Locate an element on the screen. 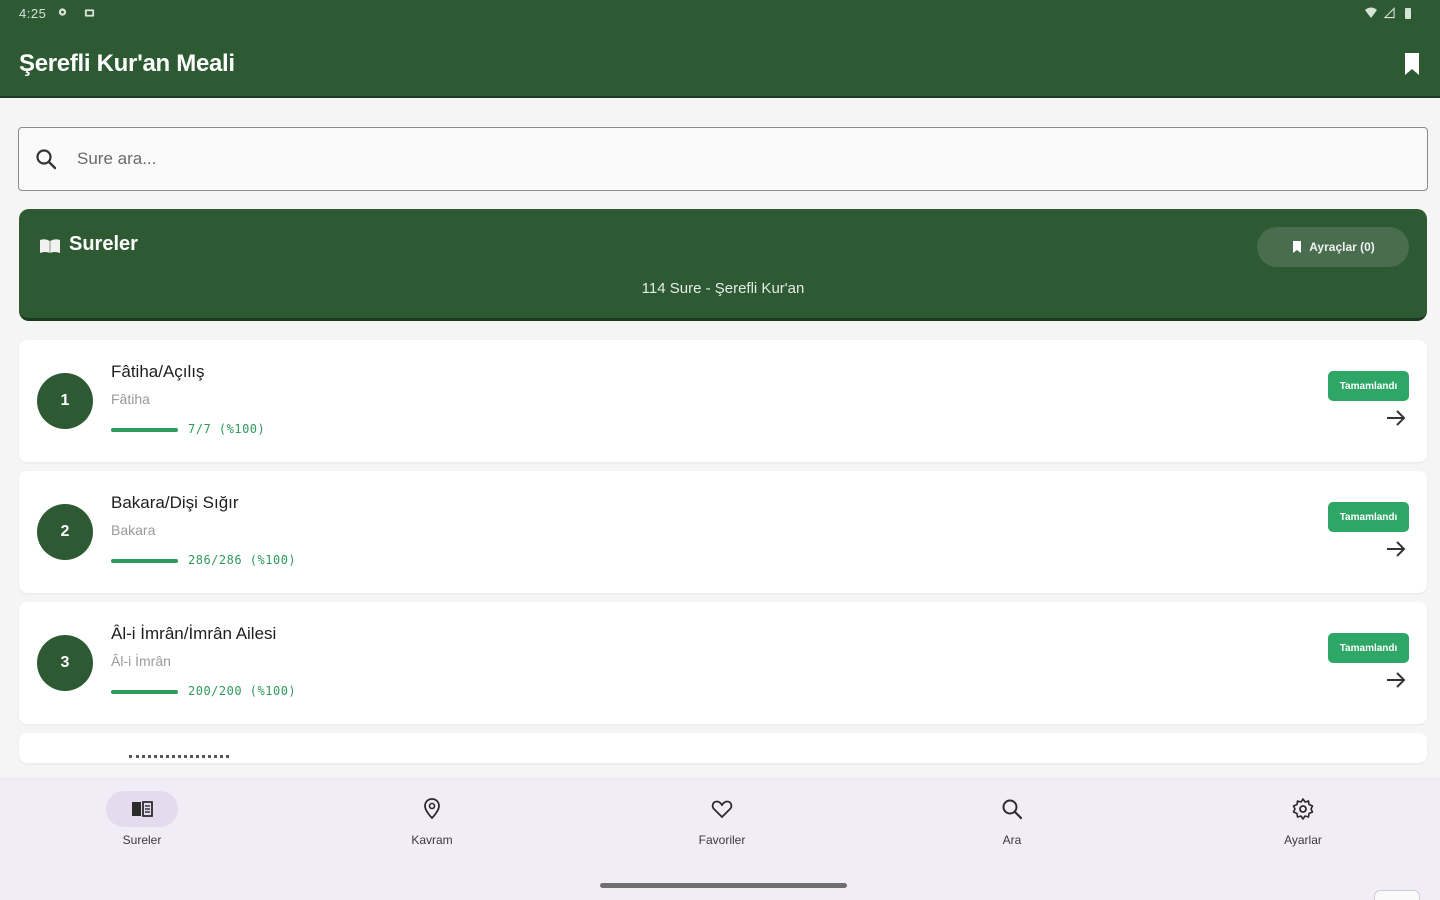 This screenshot has height=900, width=1440. surah-number: 1 is located at coordinates (65, 401).